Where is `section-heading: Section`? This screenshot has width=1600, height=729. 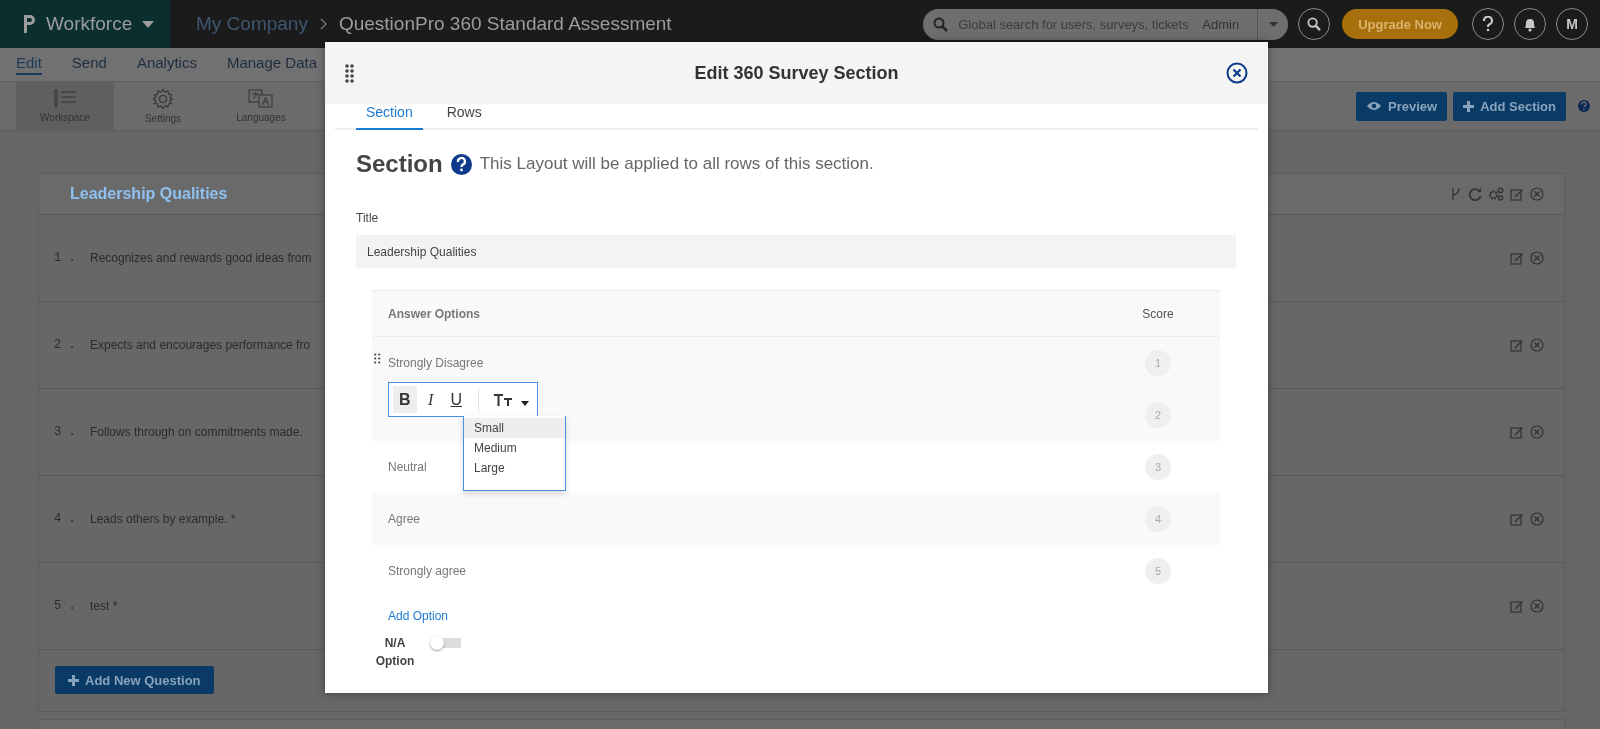
section-heading: Section is located at coordinates (399, 164).